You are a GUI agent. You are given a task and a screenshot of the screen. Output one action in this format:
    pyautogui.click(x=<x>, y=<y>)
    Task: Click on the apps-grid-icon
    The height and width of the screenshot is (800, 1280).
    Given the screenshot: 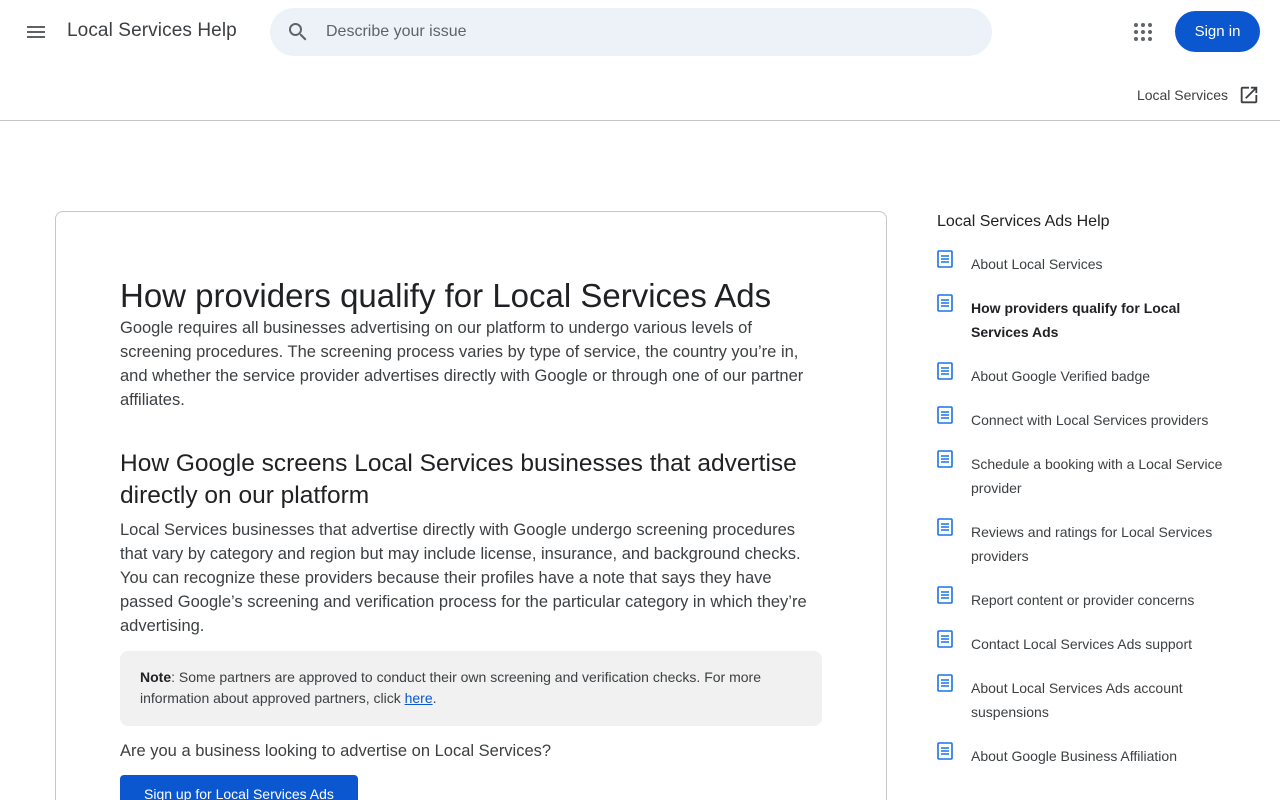 What is the action you would take?
    pyautogui.click(x=1143, y=32)
    